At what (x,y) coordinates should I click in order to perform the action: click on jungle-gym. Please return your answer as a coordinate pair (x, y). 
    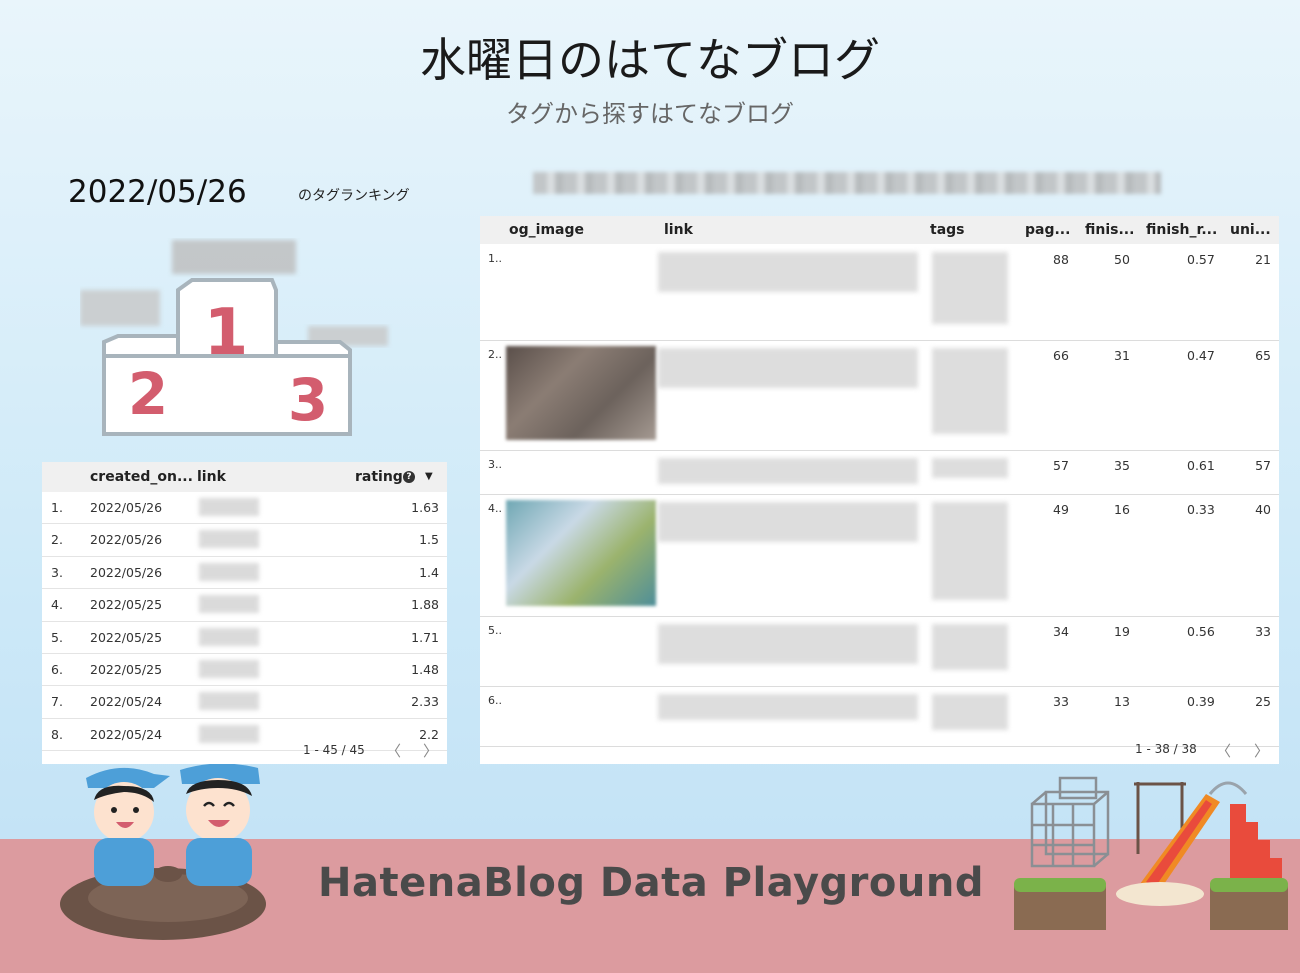
    Looking at the image, I should click on (1070, 822).